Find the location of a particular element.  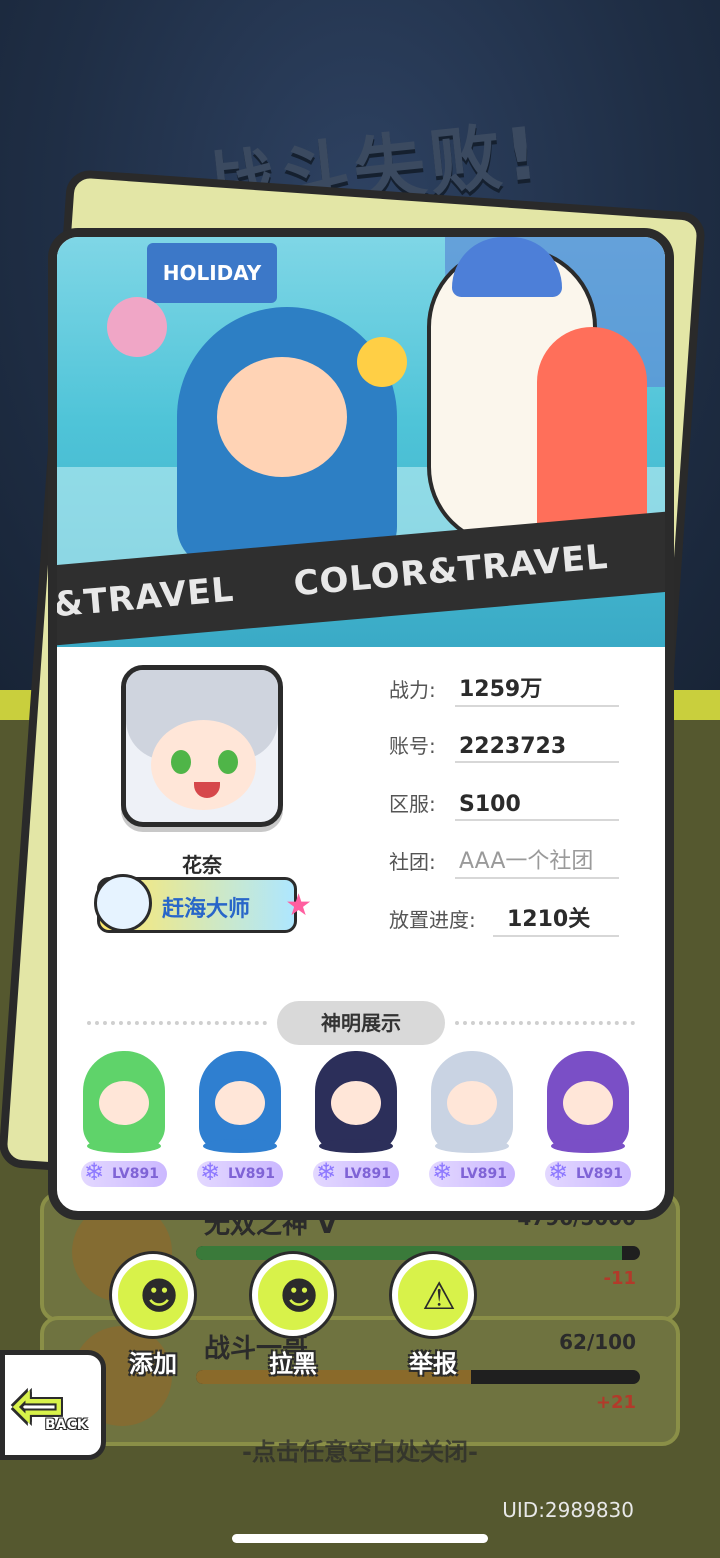

block-icon: ☻ is located at coordinates (293, 1295).